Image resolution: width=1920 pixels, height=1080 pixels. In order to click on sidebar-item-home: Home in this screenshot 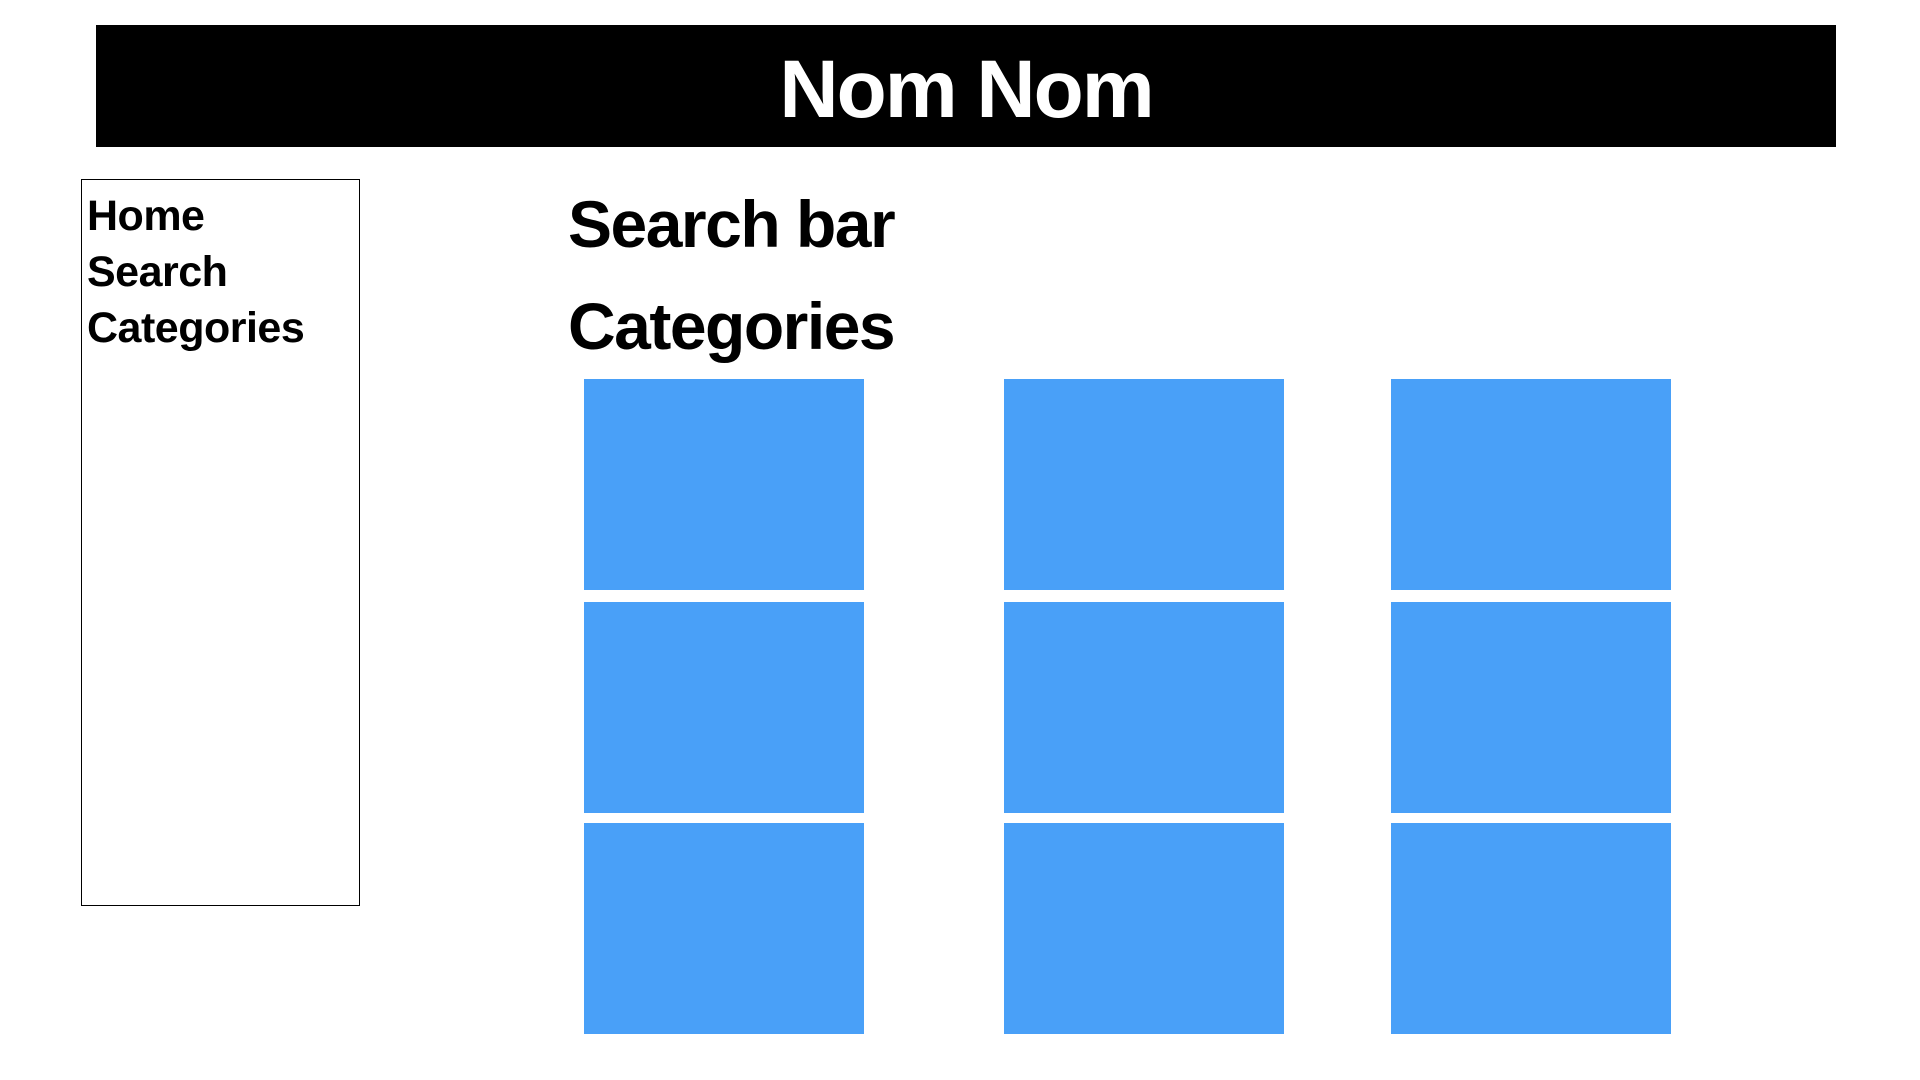, I will do `click(223, 216)`.